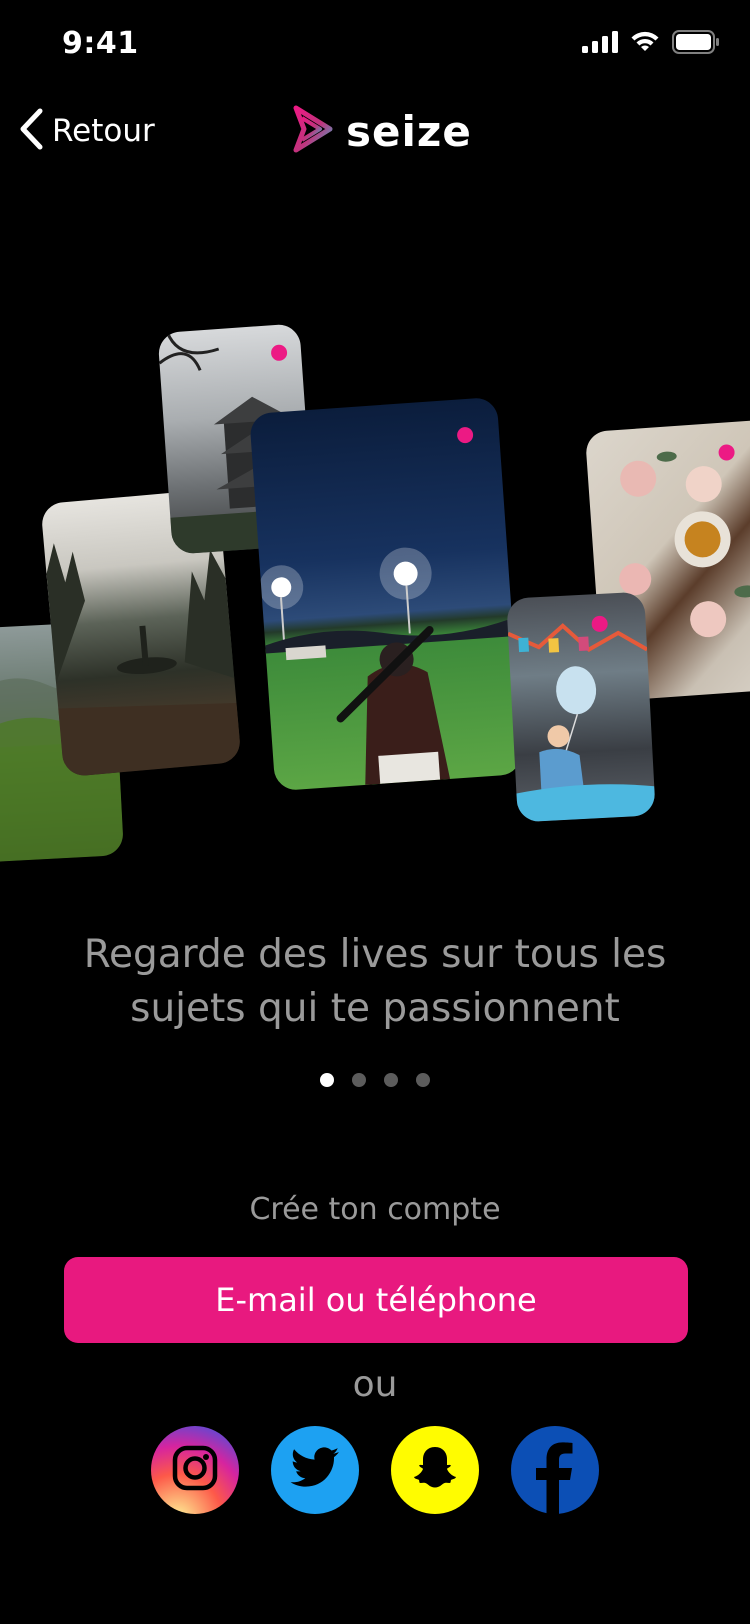 The height and width of the screenshot is (1624, 750). I want to click on instagram-icon, so click(195, 1470).